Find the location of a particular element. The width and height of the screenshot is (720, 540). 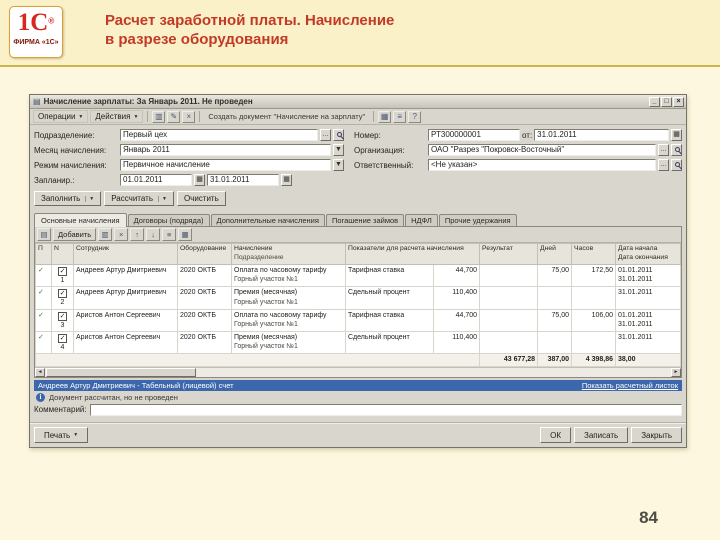

period-from-field: 01.01.2011 is located at coordinates (156, 180).